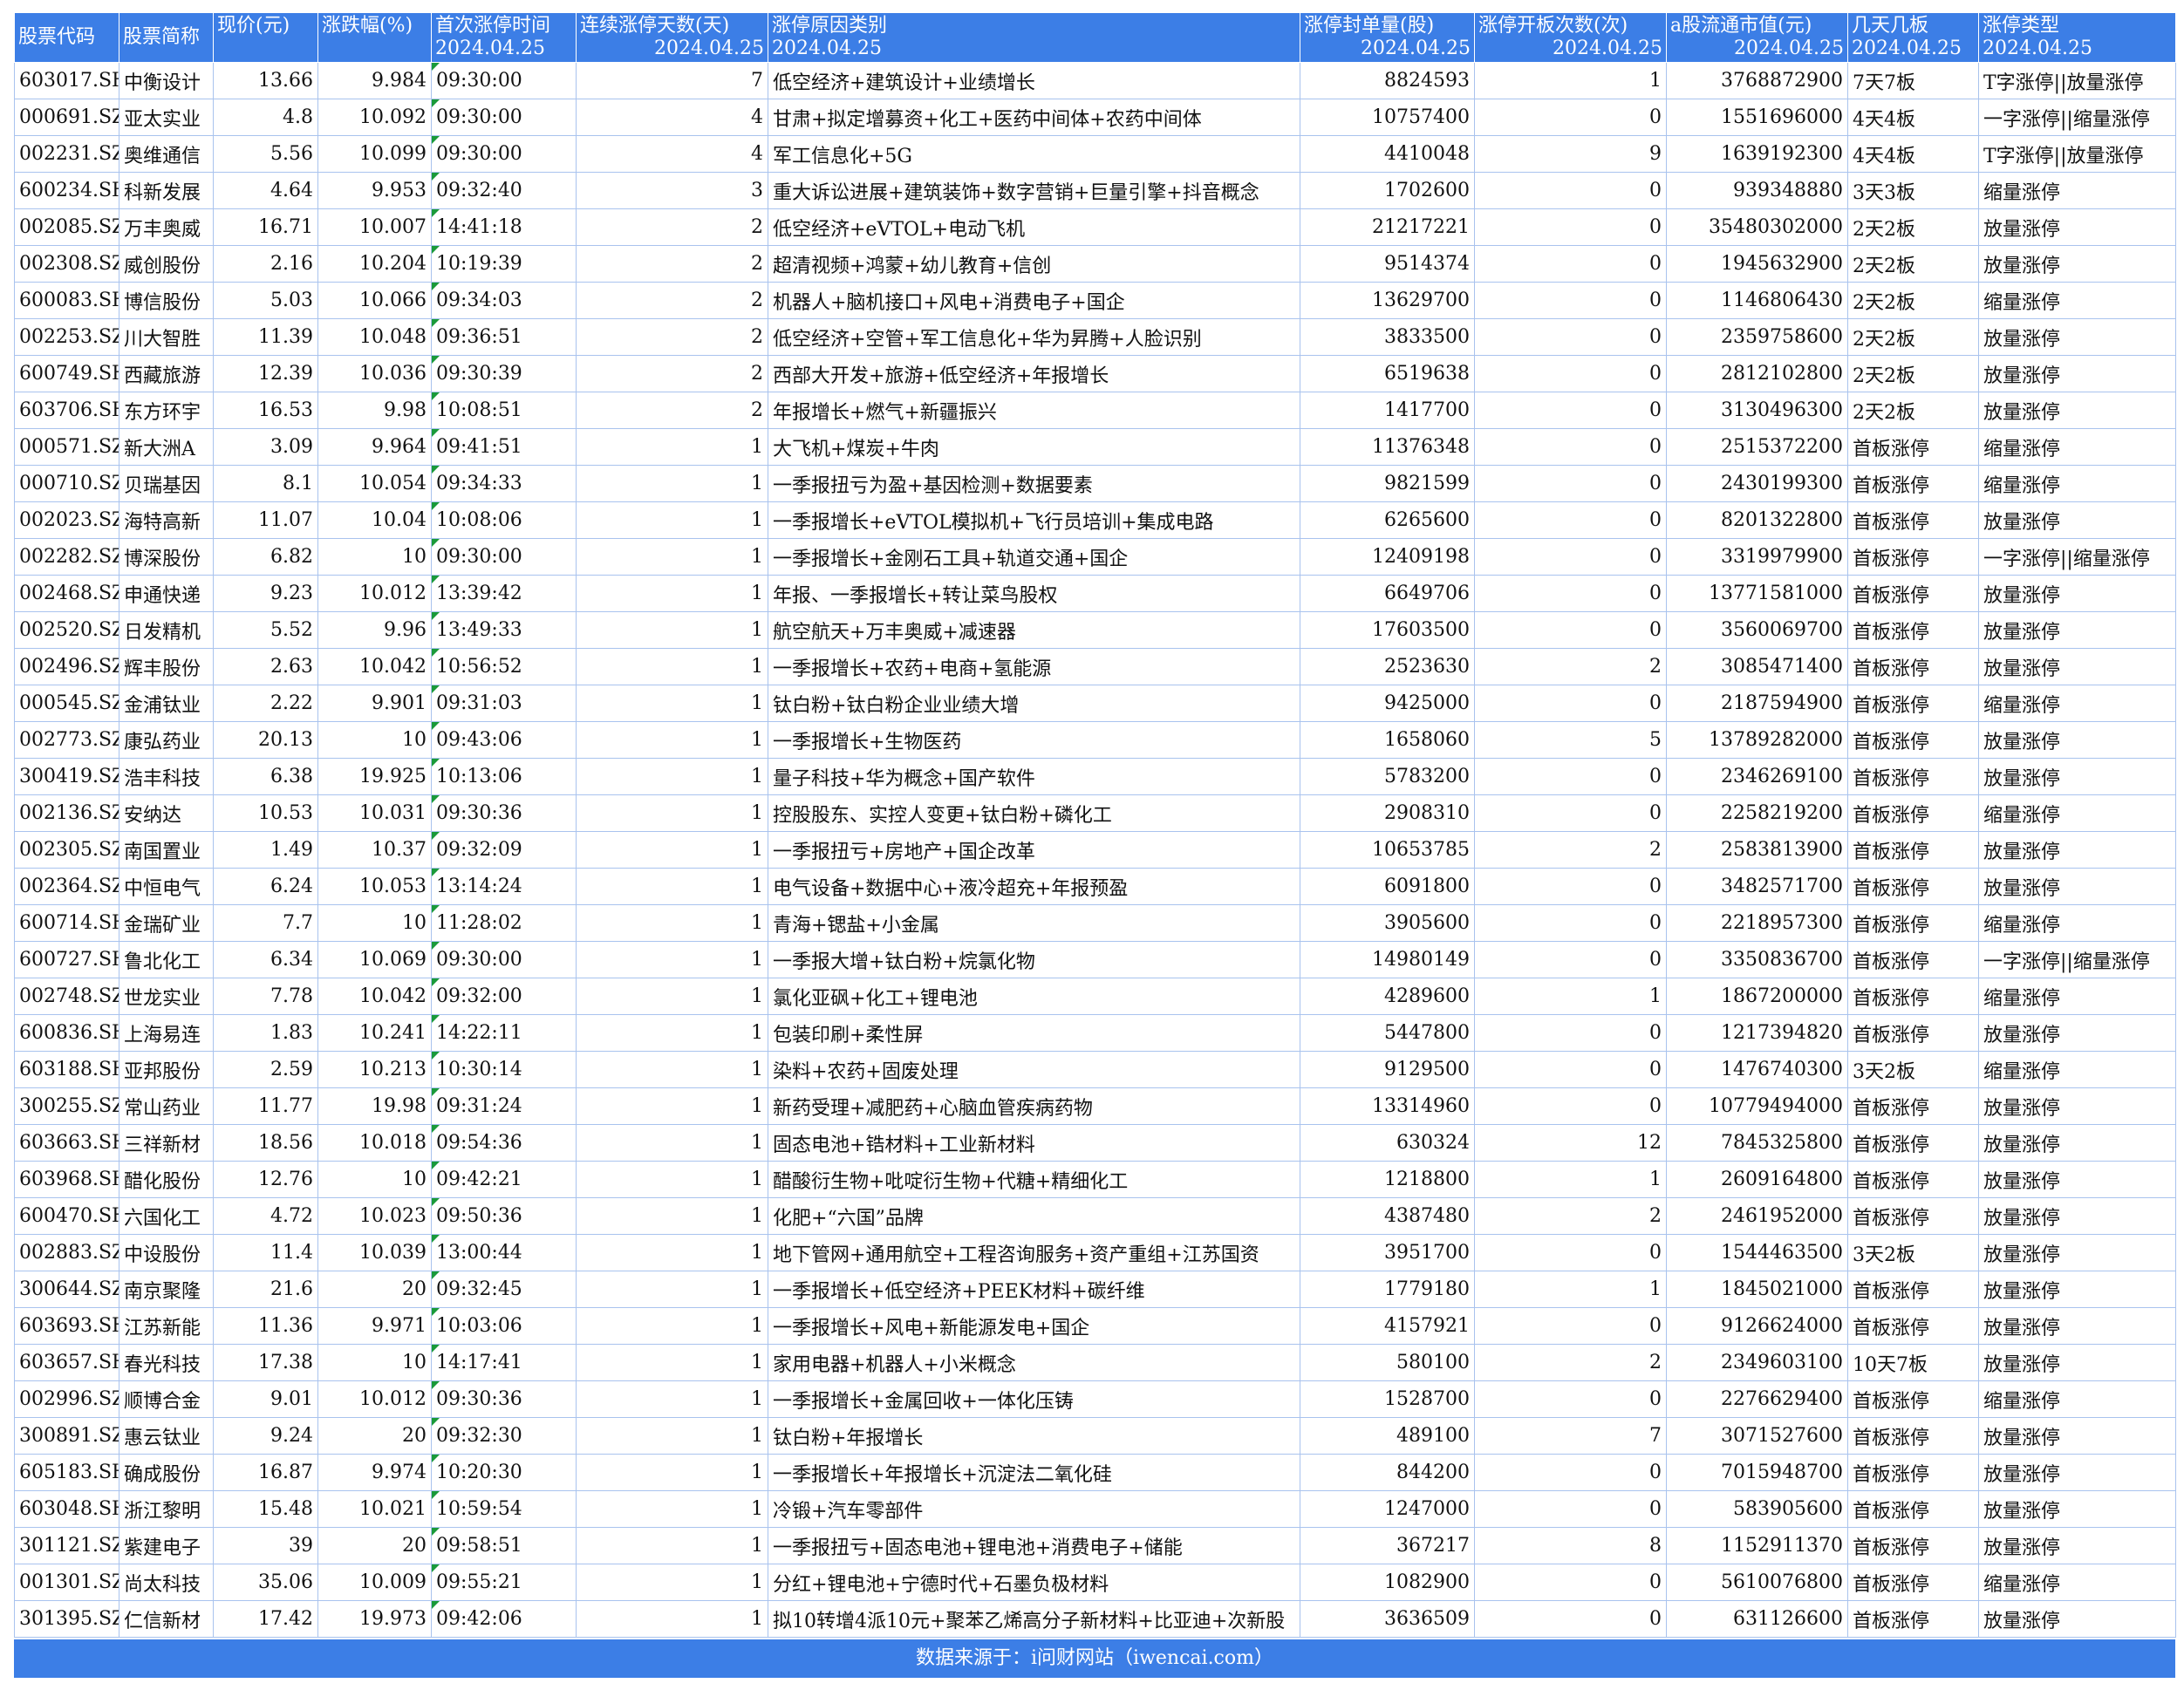 This screenshot has height=1690, width=2184. I want to click on cell-consecutive-days: 2, so click(672, 373).